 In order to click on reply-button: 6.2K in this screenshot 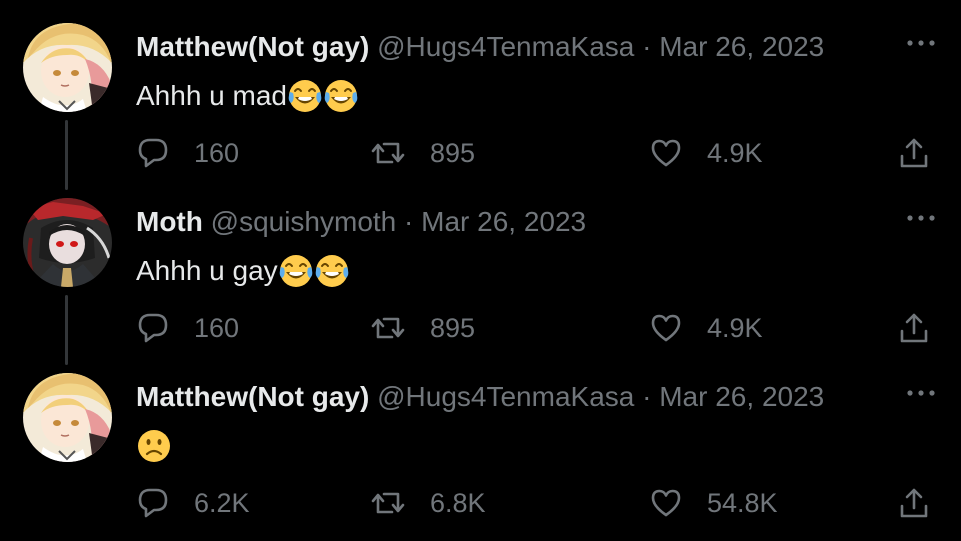, I will do `click(193, 503)`.